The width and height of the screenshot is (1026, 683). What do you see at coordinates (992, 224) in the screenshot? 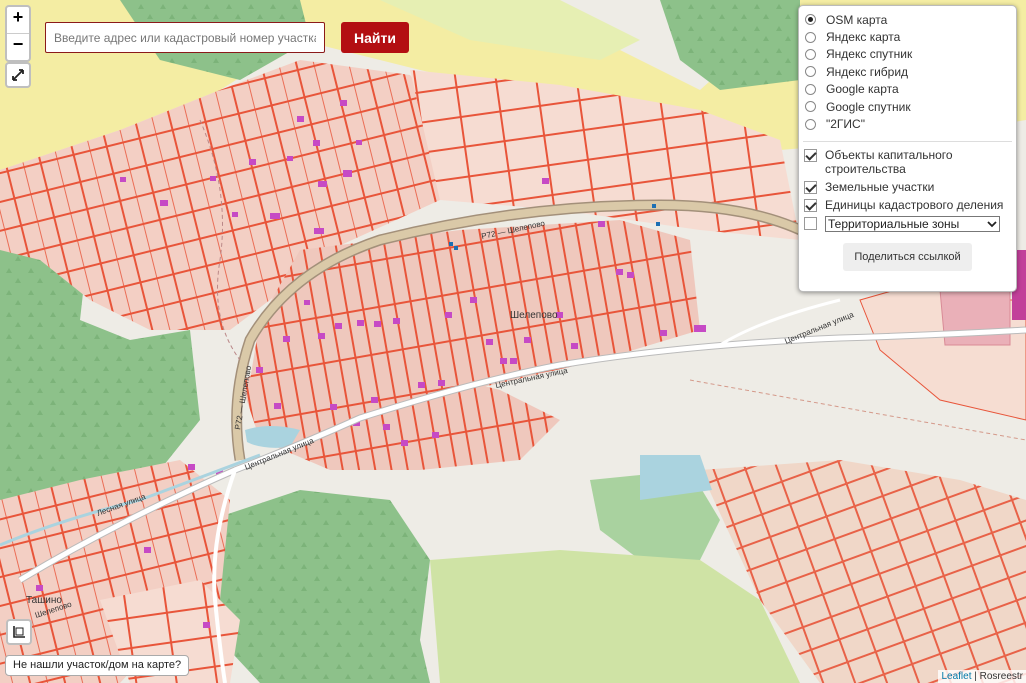
I see `chevron-down-icon` at bounding box center [992, 224].